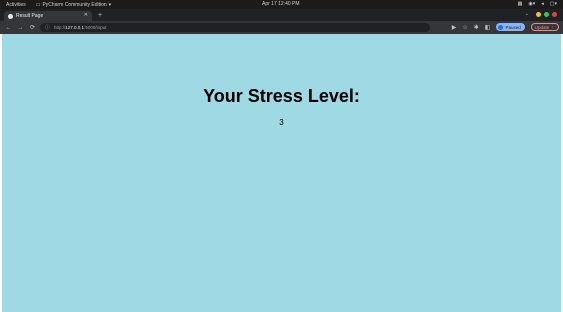 This screenshot has height=312, width=563. What do you see at coordinates (30, 16) in the screenshot?
I see `tab-title: Result Page` at bounding box center [30, 16].